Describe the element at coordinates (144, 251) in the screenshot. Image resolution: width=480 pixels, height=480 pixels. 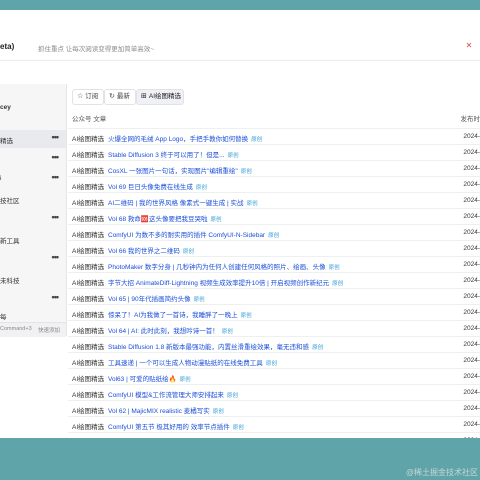
I see `article-link: Vol 66 我的世界之二维码` at that location.